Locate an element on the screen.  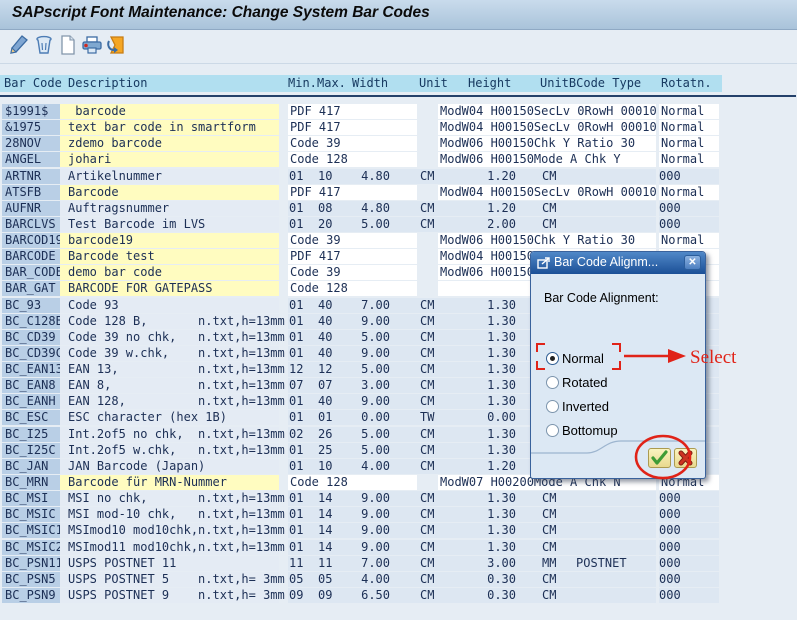
barcode-code-cell: BC_MSIC is located at coordinates (31, 514).